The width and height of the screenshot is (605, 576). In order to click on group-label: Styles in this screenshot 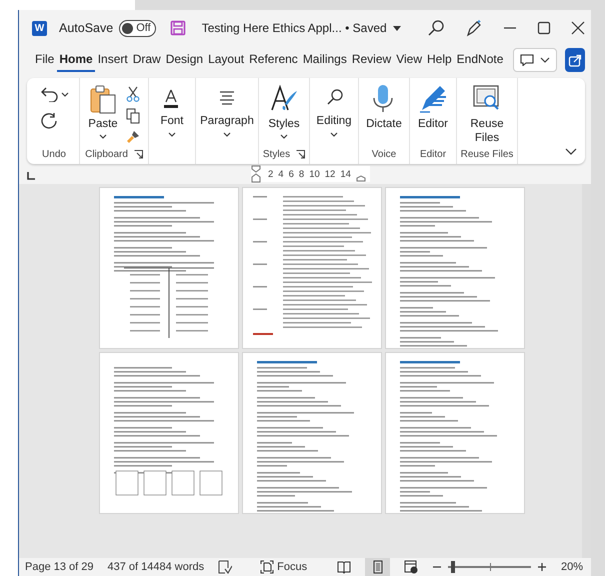, I will do `click(276, 154)`.